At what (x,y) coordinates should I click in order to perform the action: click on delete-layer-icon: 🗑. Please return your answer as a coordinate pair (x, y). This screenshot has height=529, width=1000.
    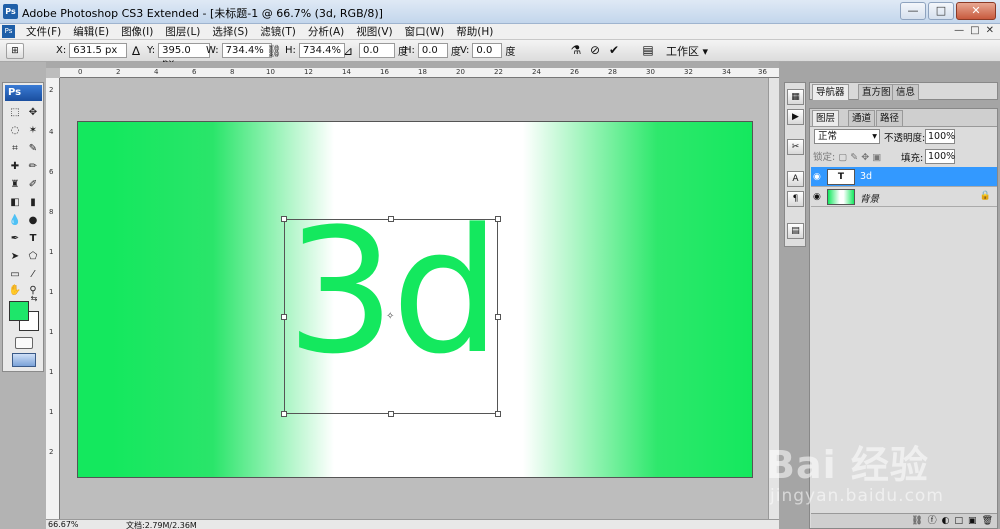
    Looking at the image, I should click on (987, 521).